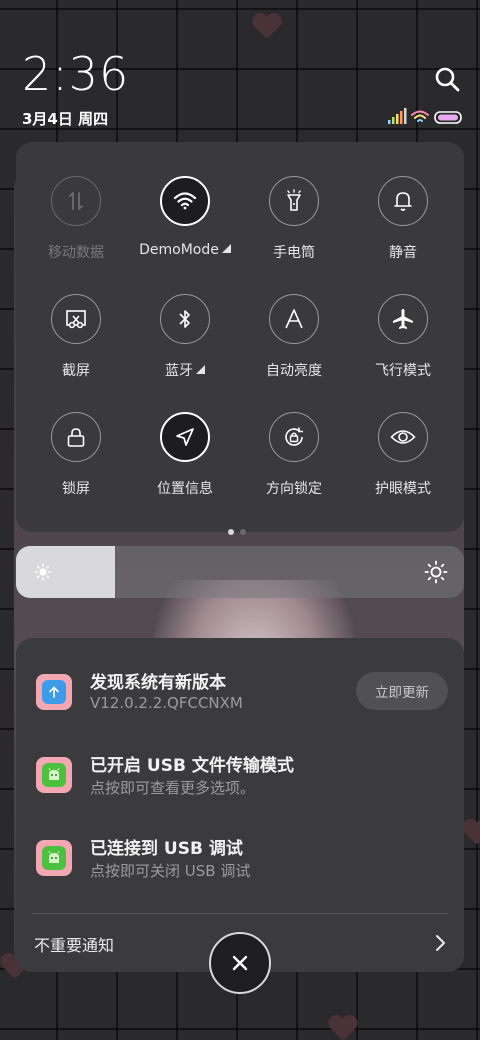 The image size is (480, 1040). Describe the element at coordinates (294, 201) in the screenshot. I see `flashlight-icon` at that location.